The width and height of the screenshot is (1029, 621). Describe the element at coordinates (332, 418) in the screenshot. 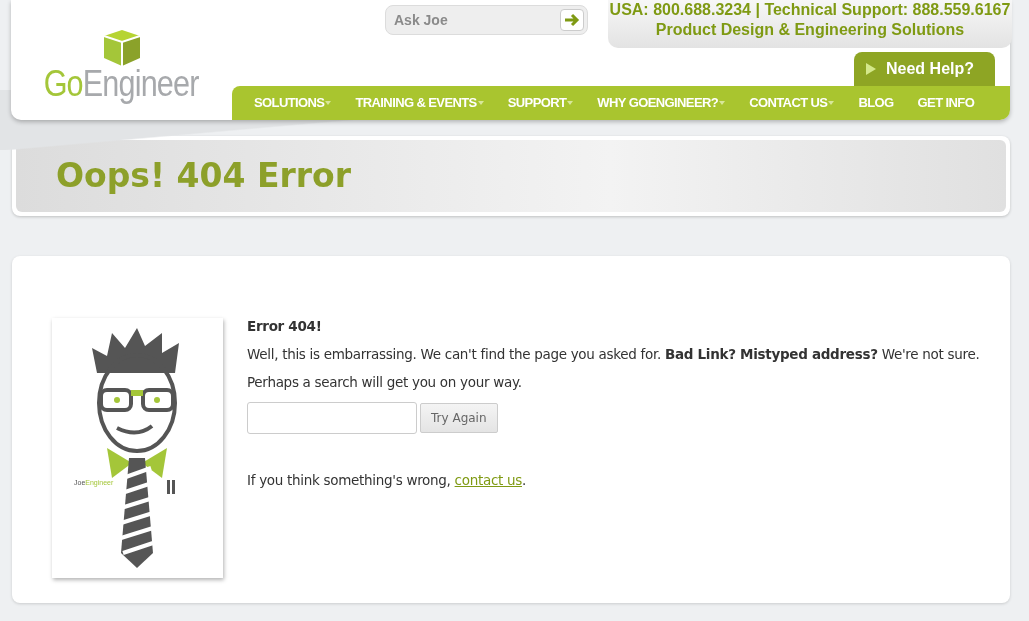

I see `search-field` at that location.